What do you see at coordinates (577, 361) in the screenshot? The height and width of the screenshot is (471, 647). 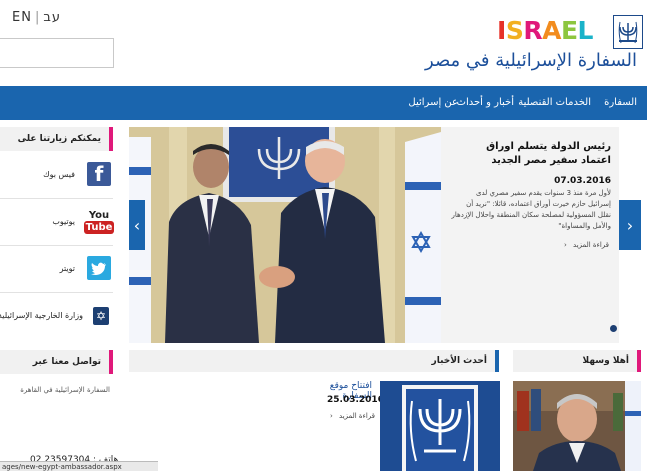 I see `welcome-section-title: أهلا وسهلا` at bounding box center [577, 361].